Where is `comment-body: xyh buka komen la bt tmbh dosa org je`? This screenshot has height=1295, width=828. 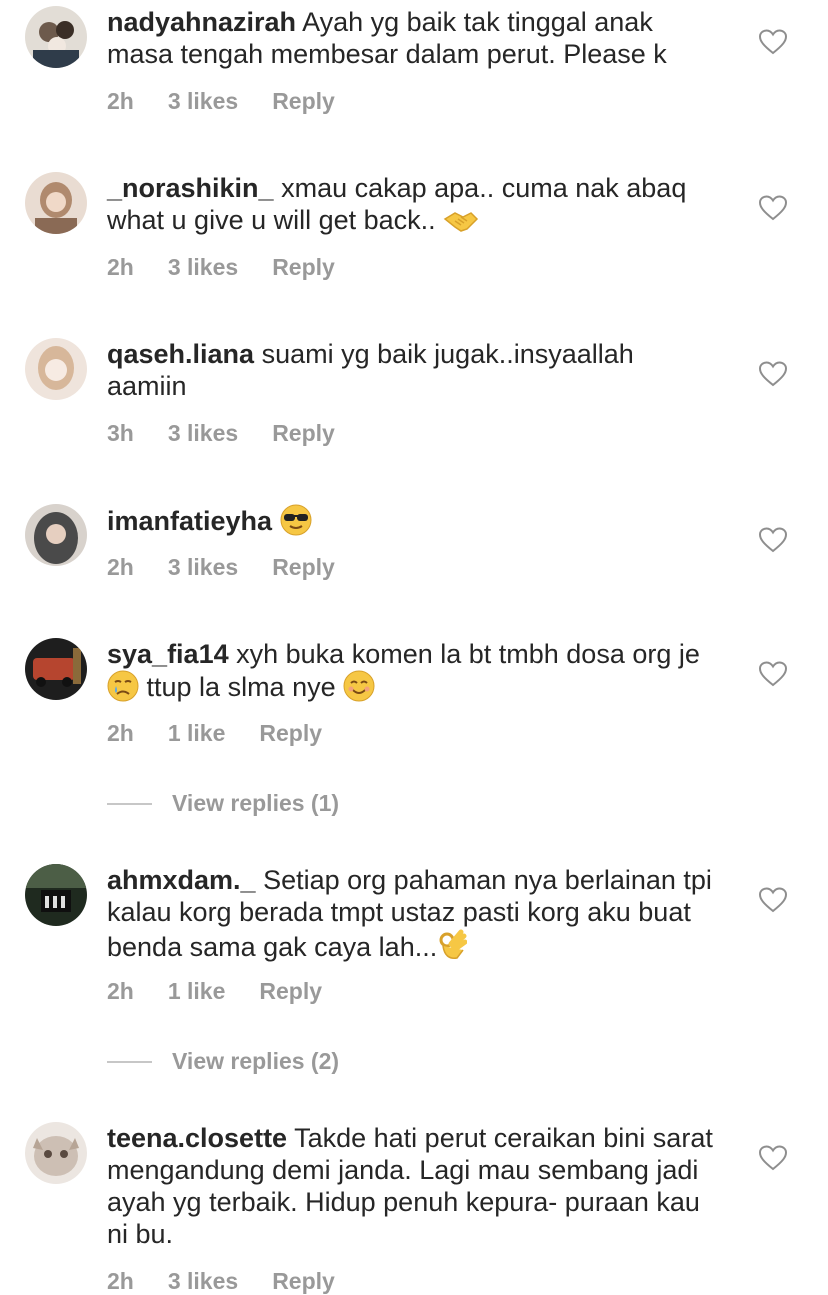
comment-body: xyh buka komen la bt tmbh dosa org je is located at coordinates (468, 654).